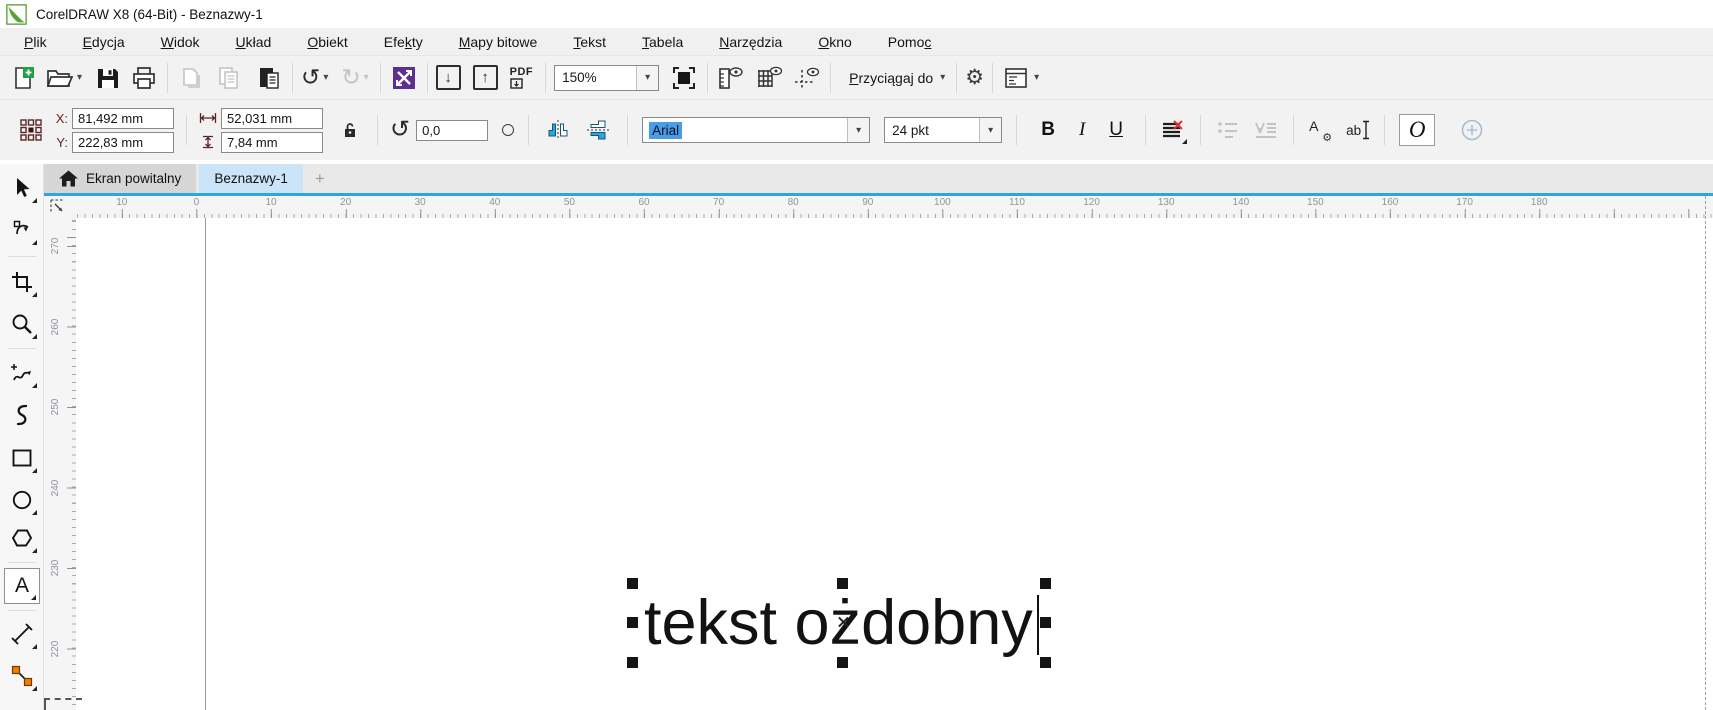  I want to click on menu-narzedzia: Narzędzia, so click(750, 42).